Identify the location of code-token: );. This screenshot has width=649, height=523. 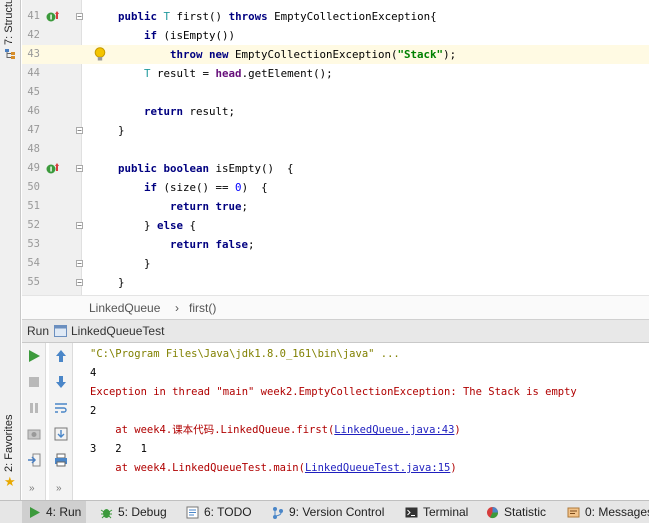
(450, 54).